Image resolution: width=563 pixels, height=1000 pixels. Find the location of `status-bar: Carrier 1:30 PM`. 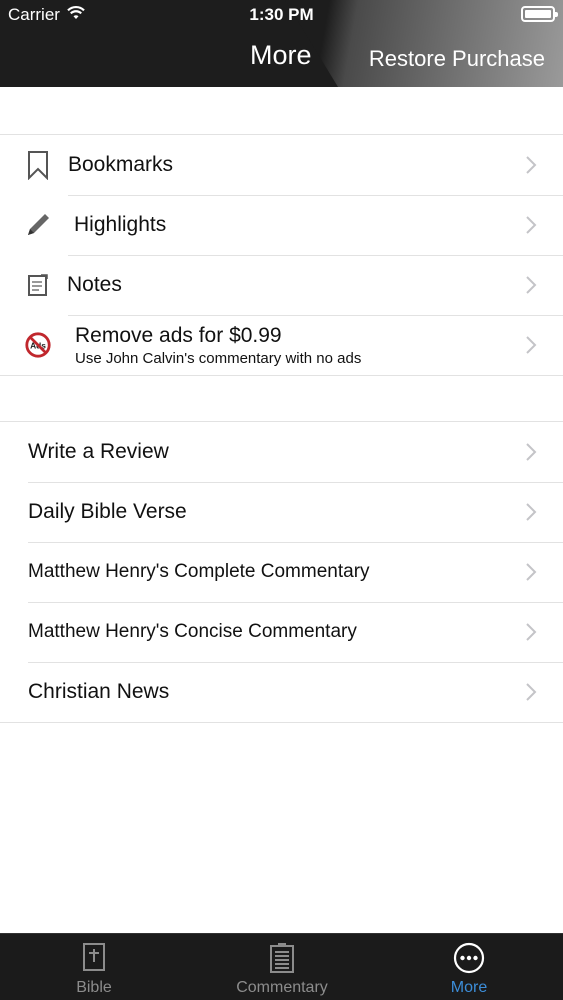

status-bar: Carrier 1:30 PM is located at coordinates (281, 15).